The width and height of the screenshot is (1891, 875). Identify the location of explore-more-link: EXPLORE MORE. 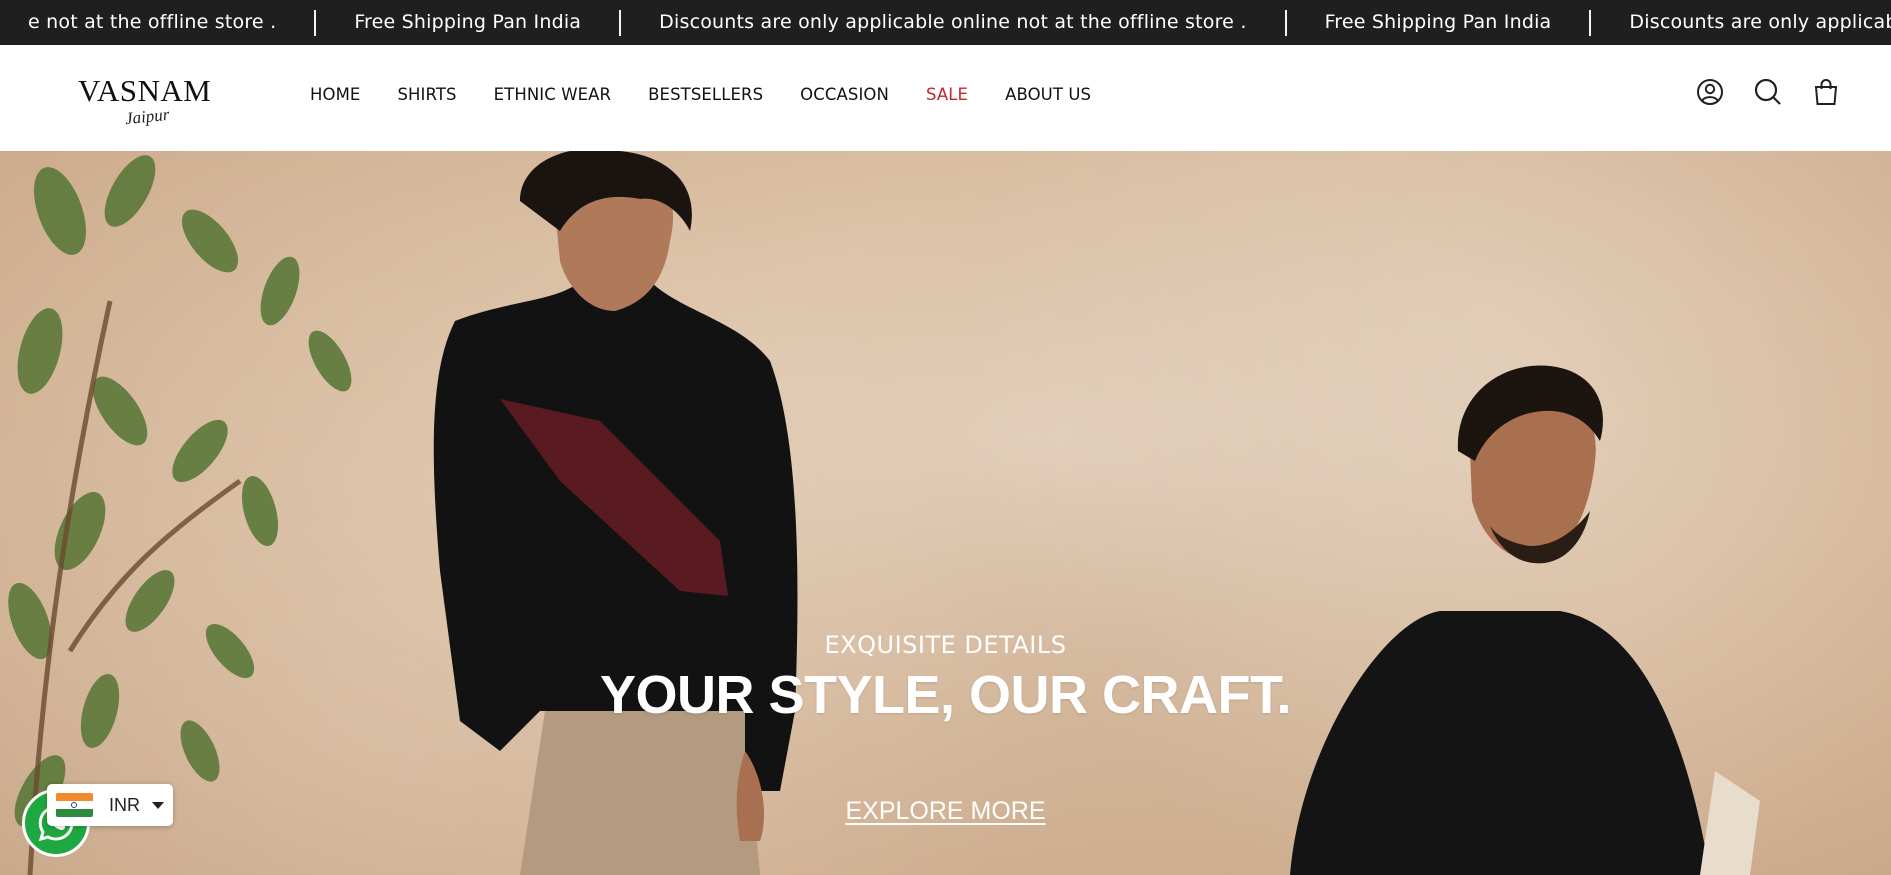
(945, 811).